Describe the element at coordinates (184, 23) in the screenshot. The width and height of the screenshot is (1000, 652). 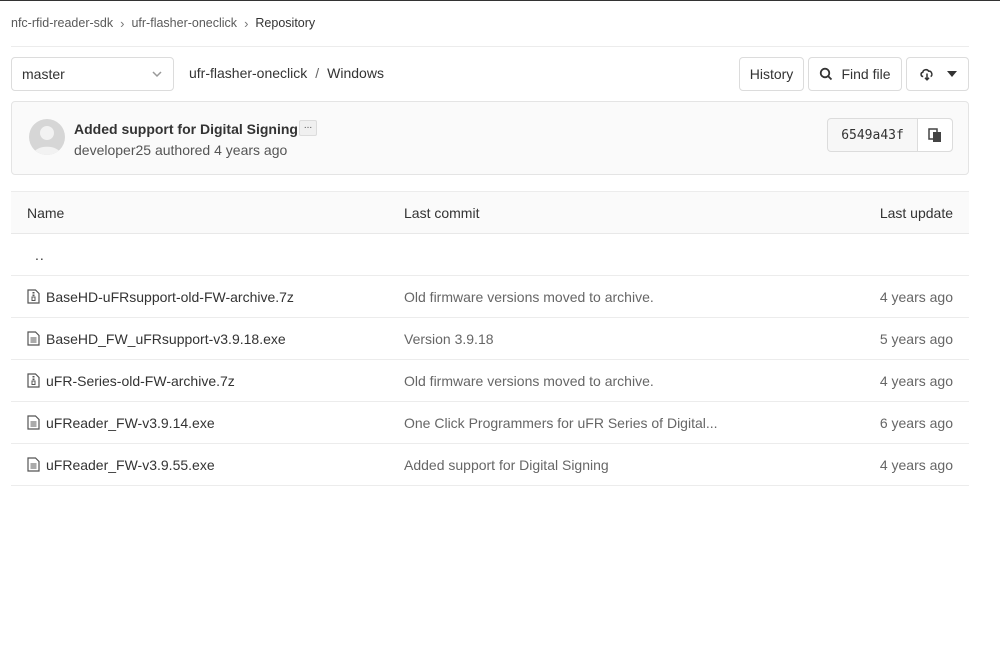
I see `breadcrumb-repo: ufr-flasher-oneclick` at that location.